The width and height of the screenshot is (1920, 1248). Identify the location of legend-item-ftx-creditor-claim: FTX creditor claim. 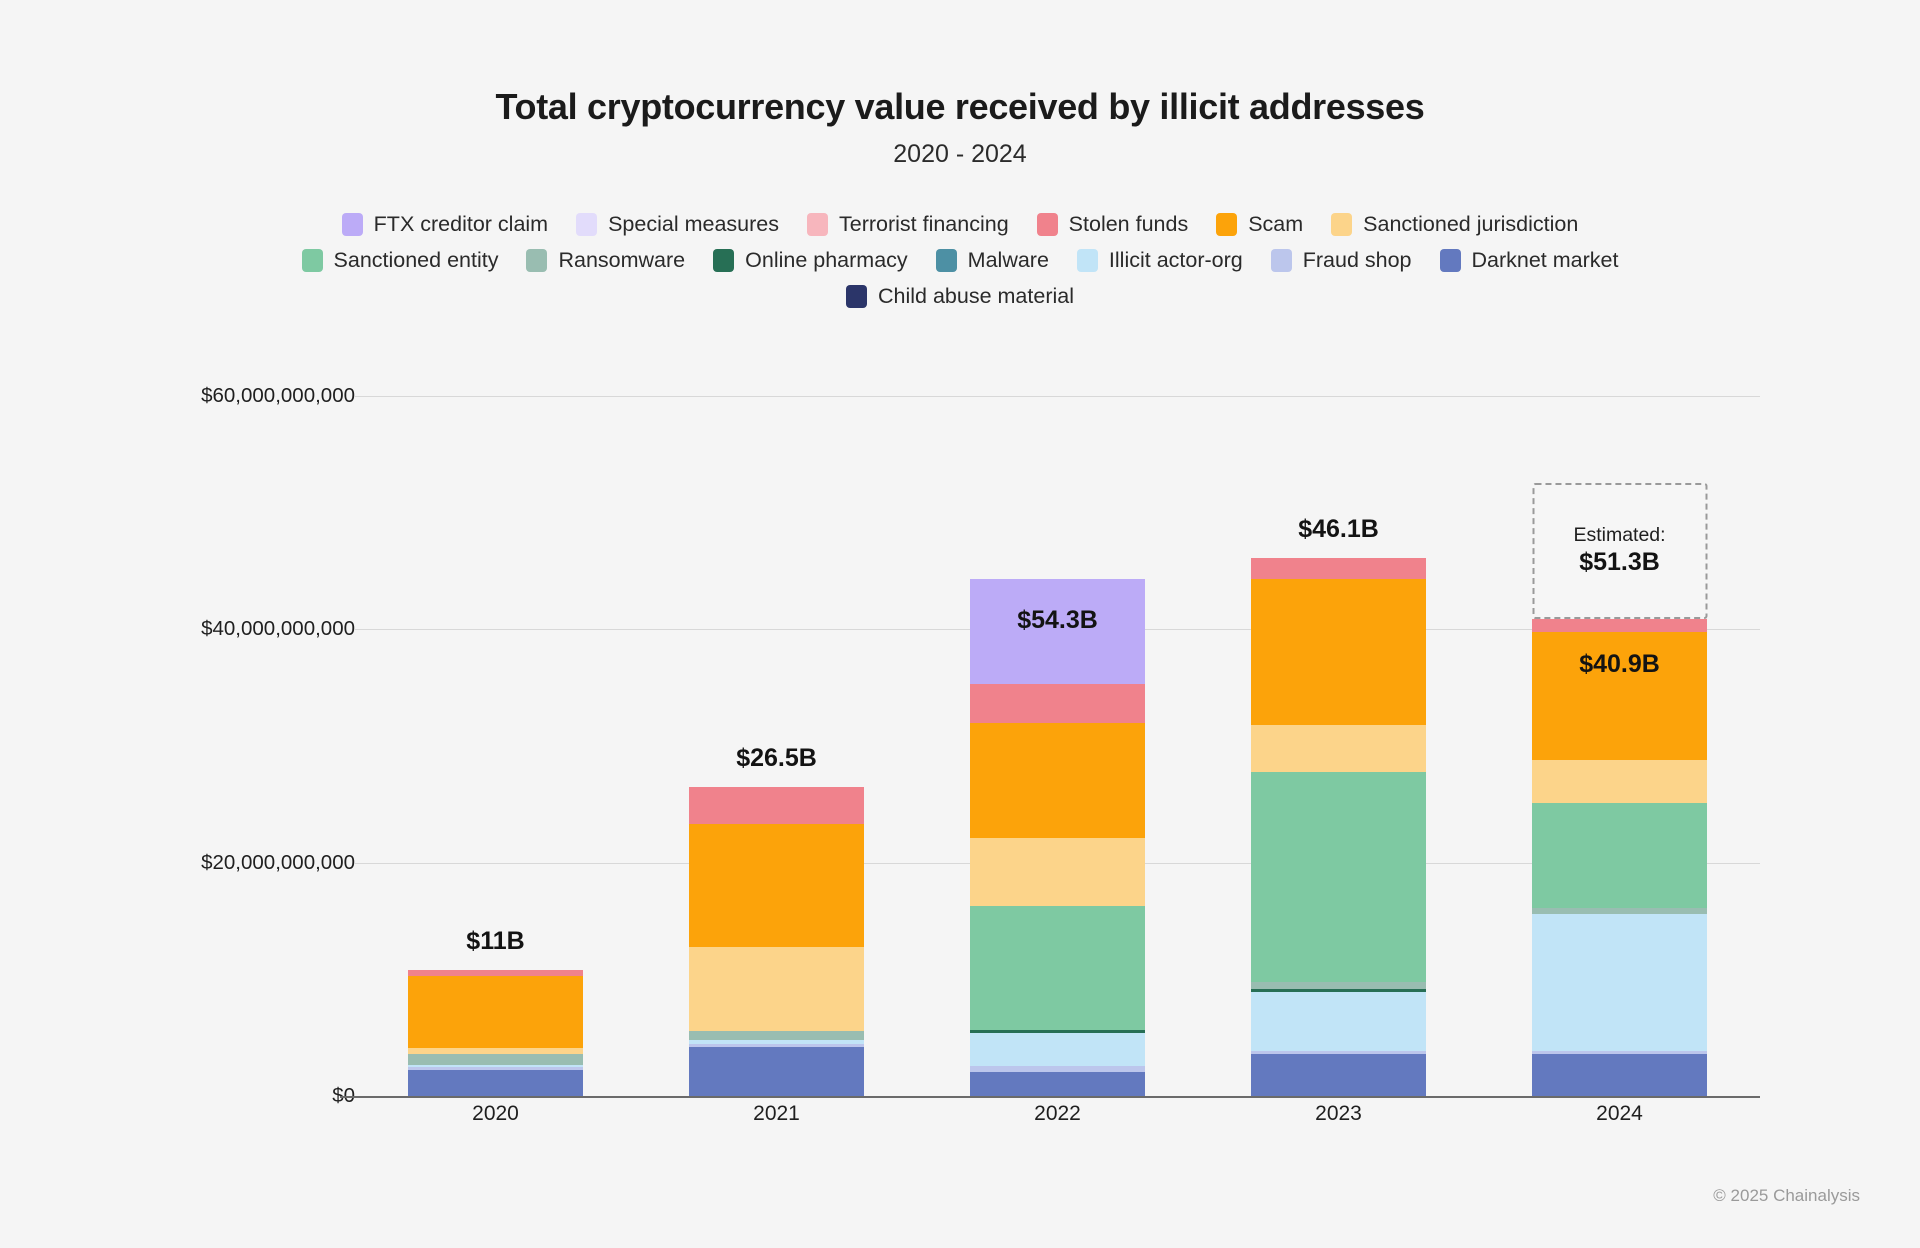
(445, 223).